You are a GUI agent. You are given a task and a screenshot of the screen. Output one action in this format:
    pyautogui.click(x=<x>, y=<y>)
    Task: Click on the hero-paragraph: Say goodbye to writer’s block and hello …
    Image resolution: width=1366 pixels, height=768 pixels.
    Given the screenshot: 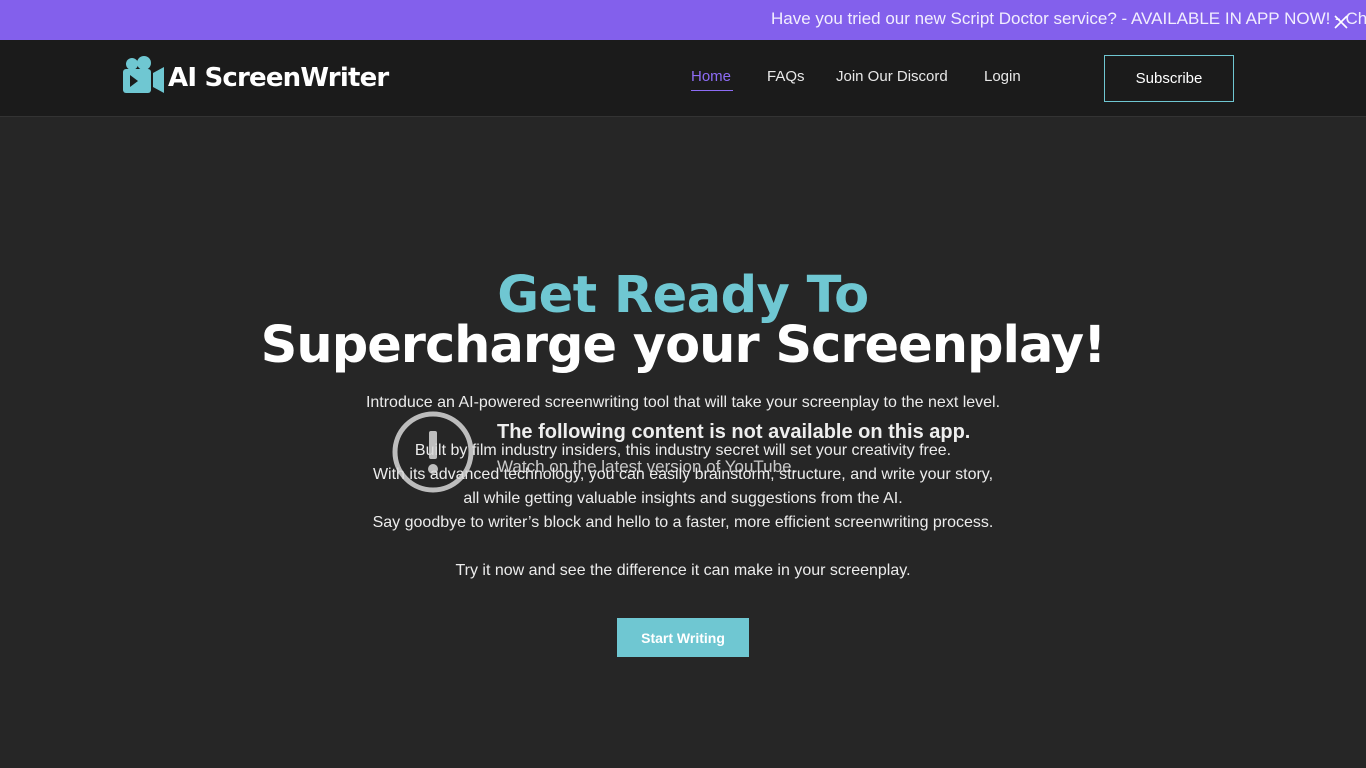 What is the action you would take?
    pyautogui.click(x=683, y=522)
    